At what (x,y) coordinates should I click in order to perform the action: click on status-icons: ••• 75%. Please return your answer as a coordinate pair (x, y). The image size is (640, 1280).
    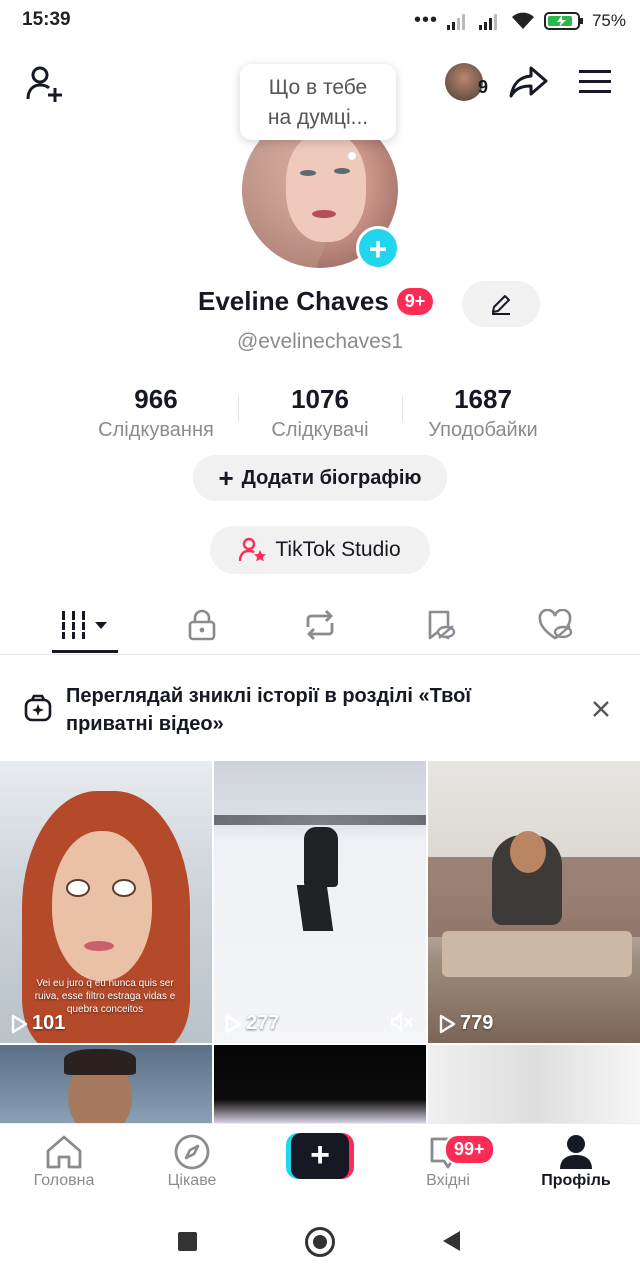
    Looking at the image, I should click on (520, 20).